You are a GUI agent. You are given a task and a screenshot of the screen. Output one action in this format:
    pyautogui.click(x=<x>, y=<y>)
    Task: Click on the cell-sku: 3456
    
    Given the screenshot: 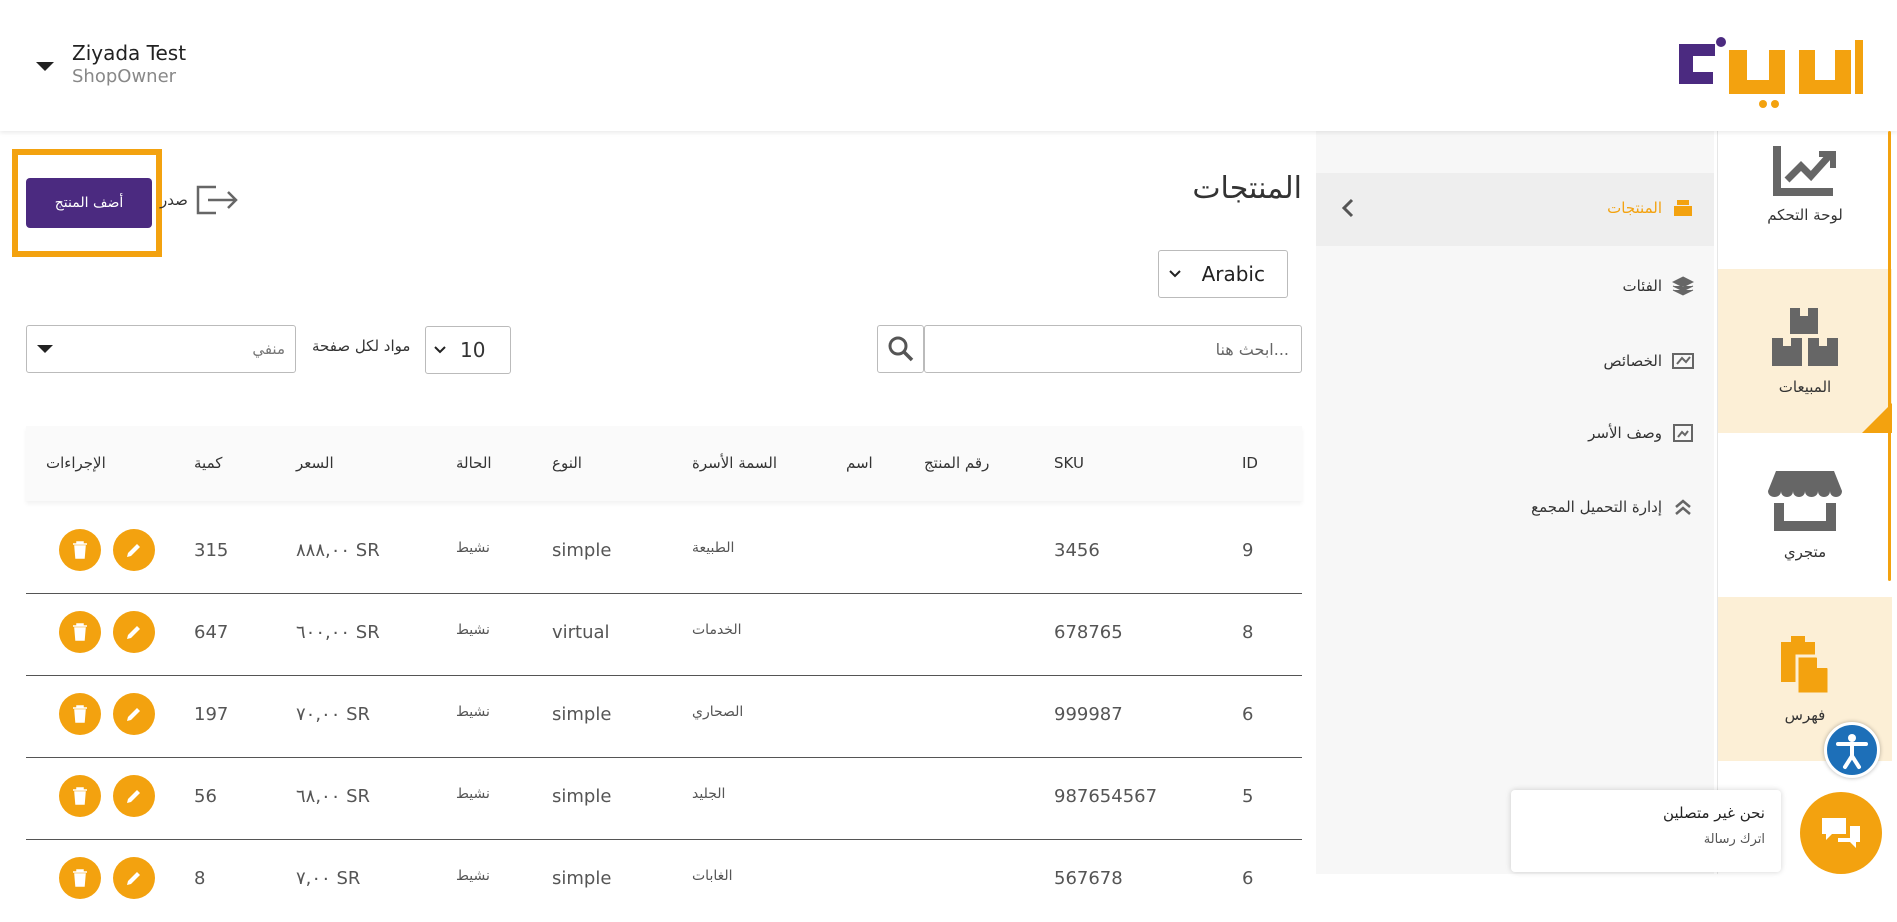 What is the action you would take?
    pyautogui.click(x=1077, y=550)
    